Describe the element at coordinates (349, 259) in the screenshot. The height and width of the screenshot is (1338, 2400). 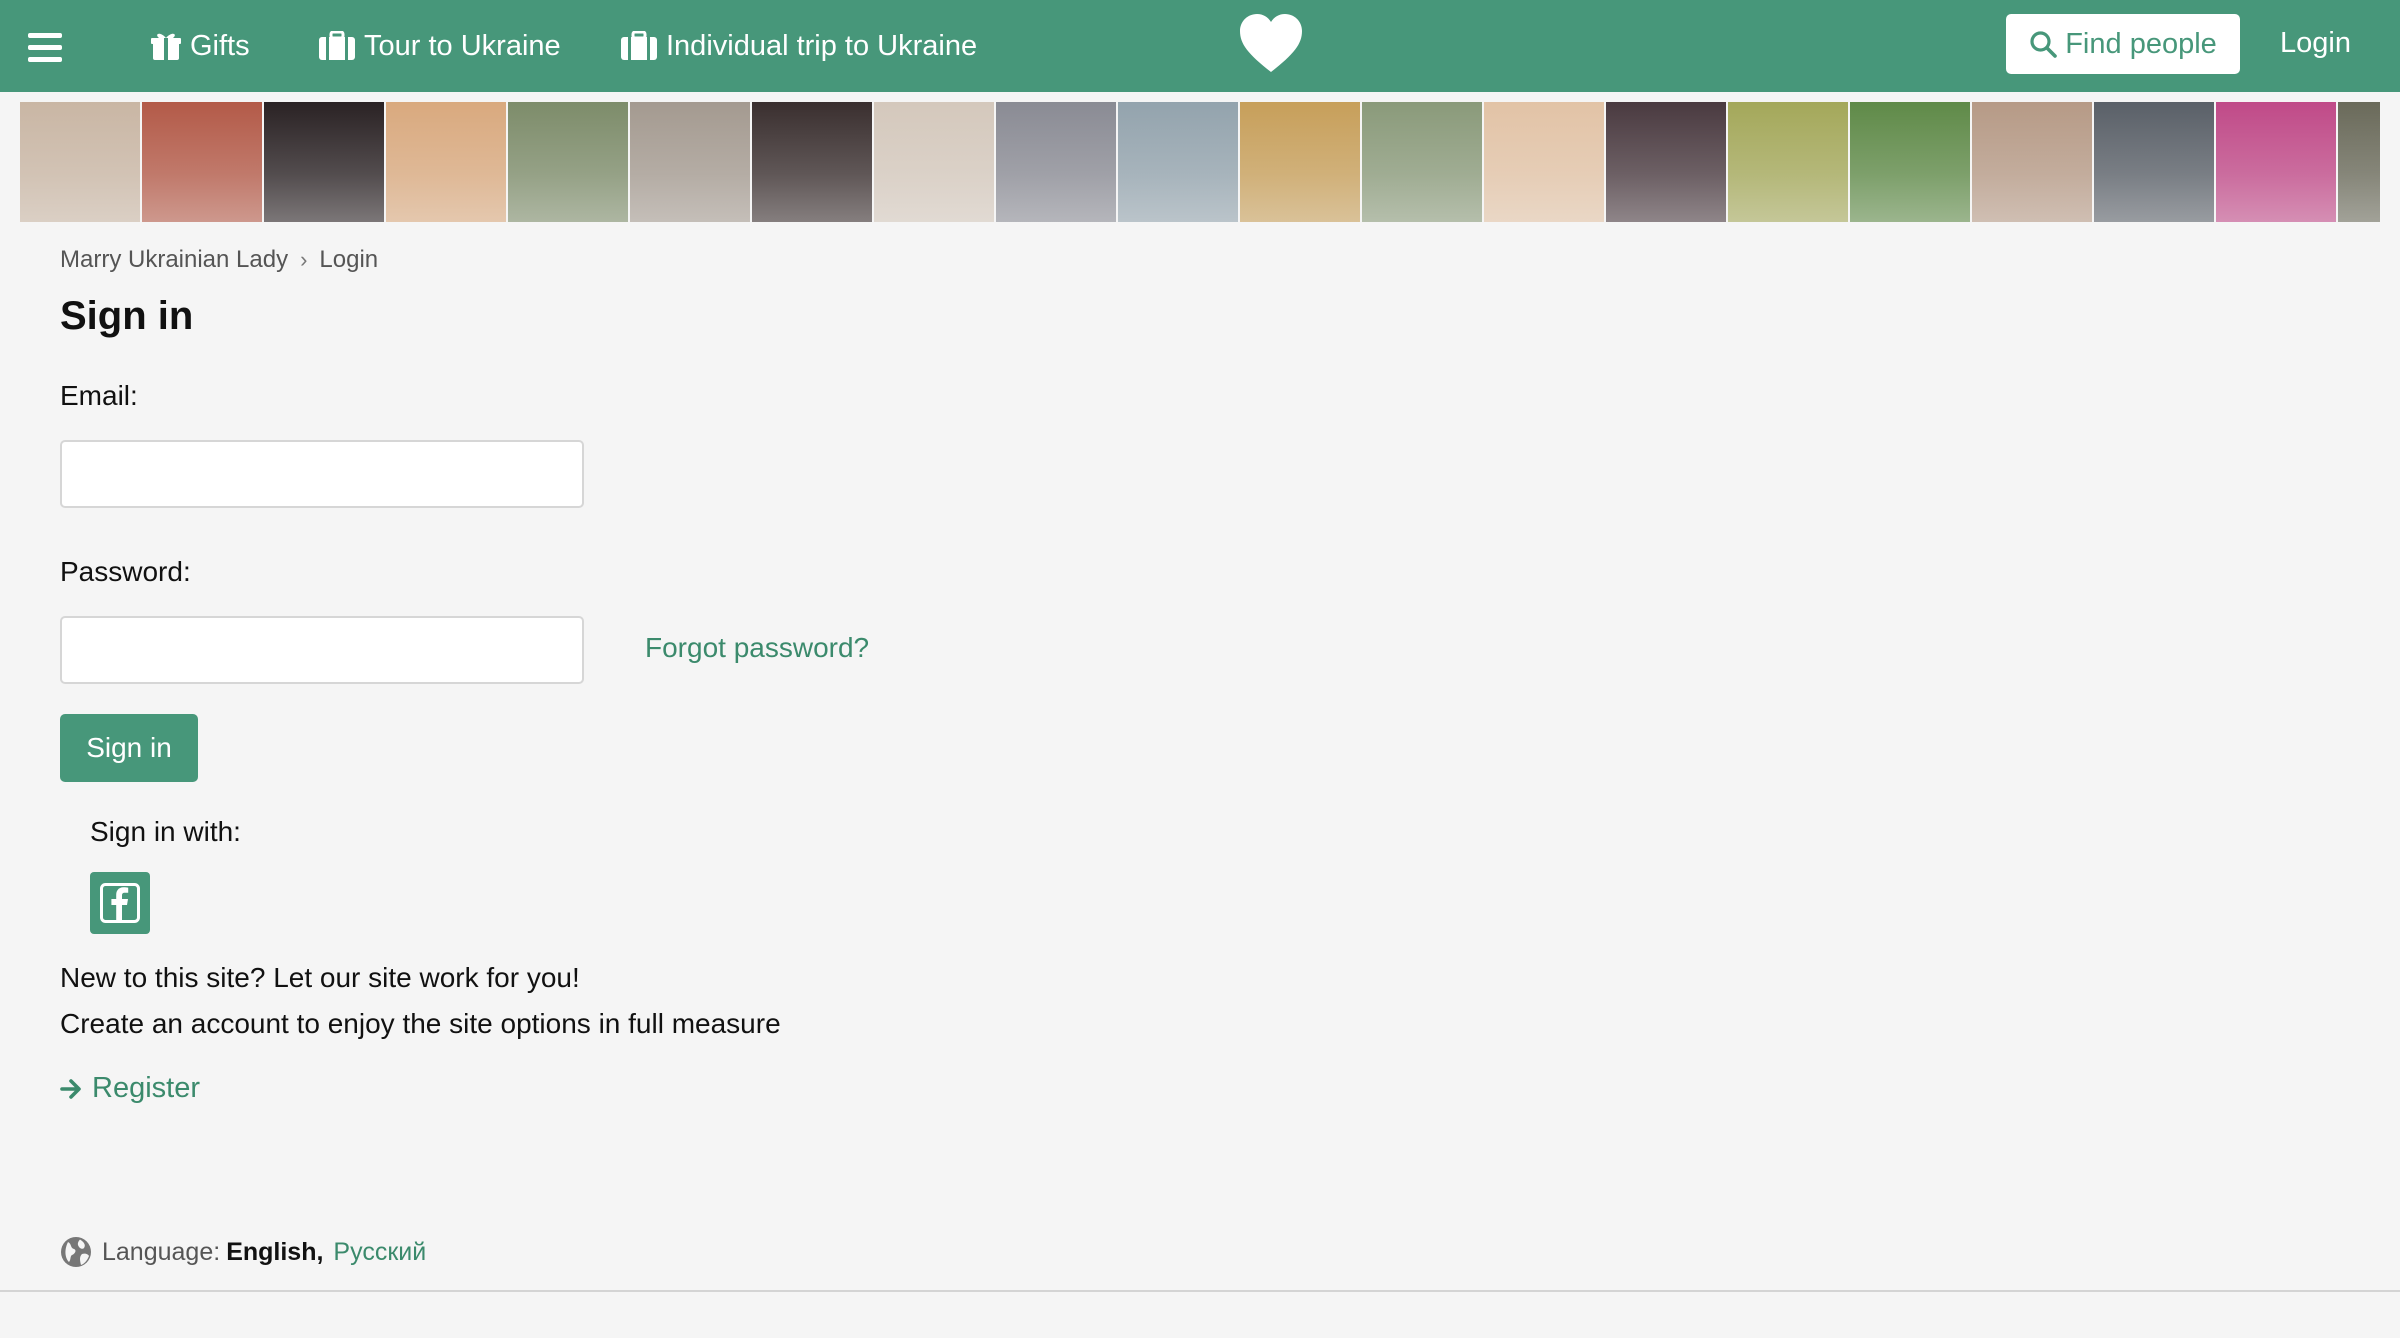
I see `breadcrumb-current: Login` at that location.